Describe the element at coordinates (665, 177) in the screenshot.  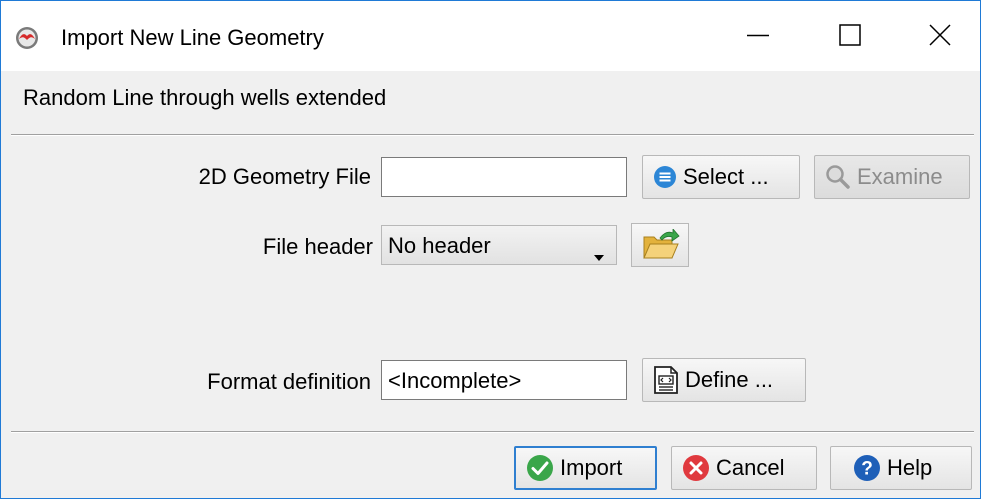
I see `list-icon` at that location.